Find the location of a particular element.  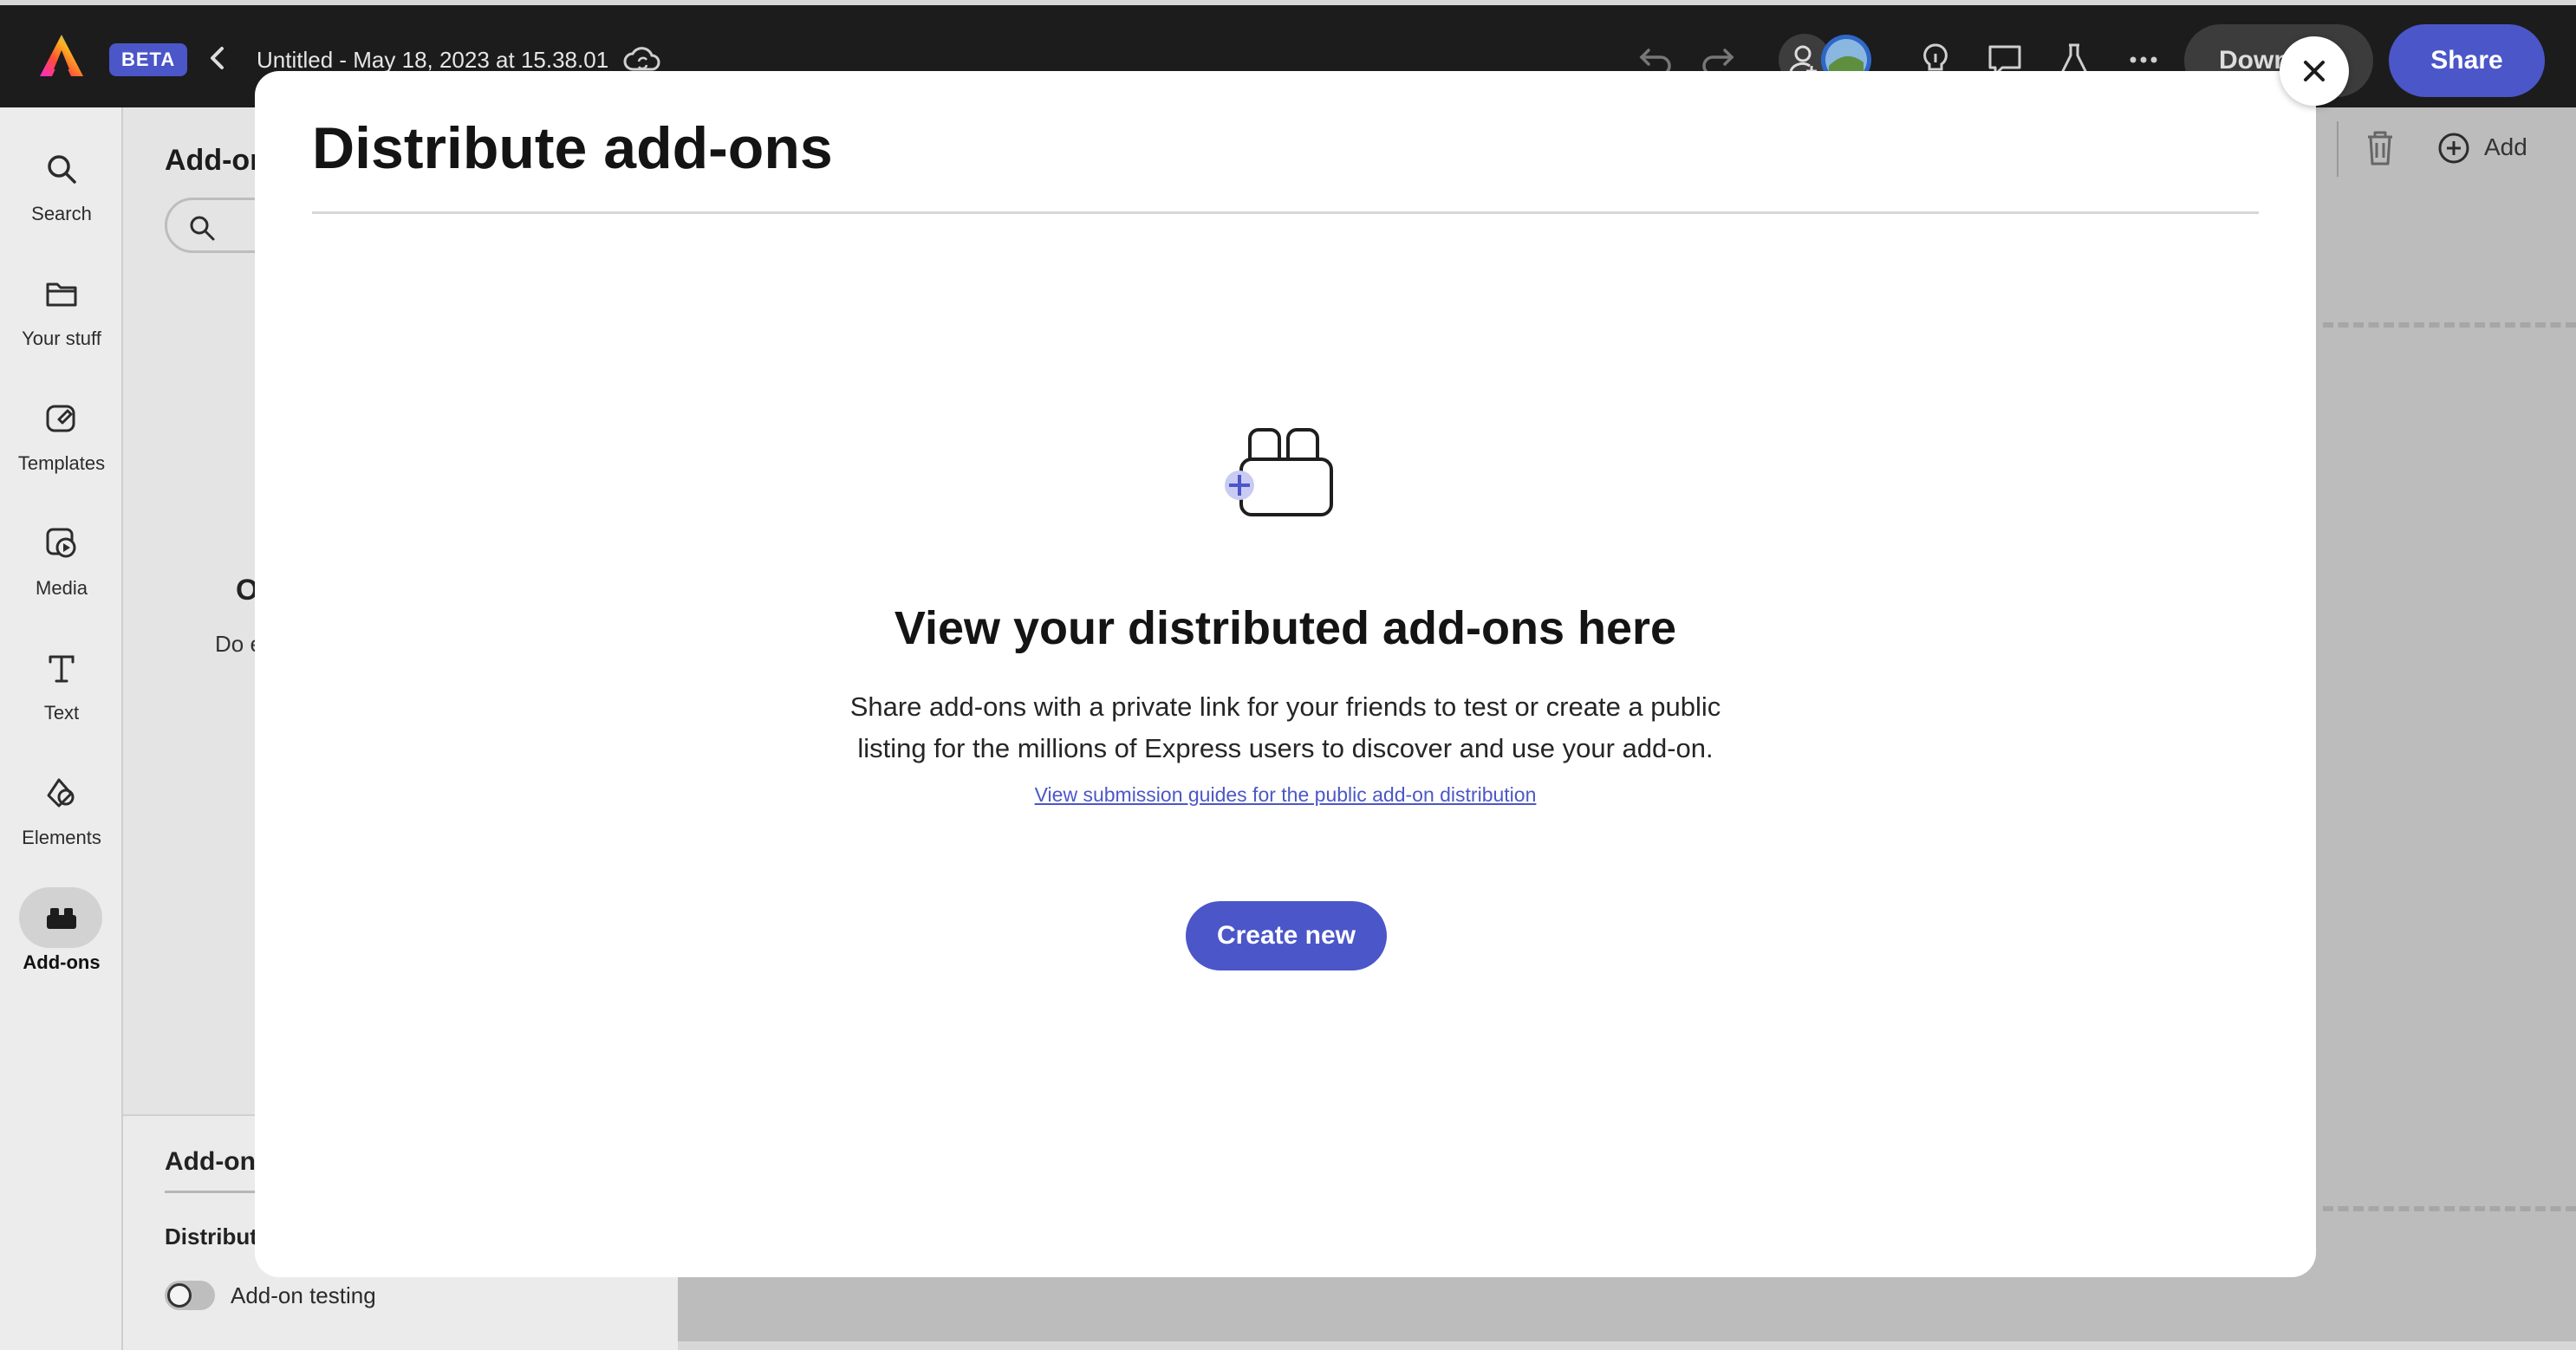

elements-icon is located at coordinates (61, 793).